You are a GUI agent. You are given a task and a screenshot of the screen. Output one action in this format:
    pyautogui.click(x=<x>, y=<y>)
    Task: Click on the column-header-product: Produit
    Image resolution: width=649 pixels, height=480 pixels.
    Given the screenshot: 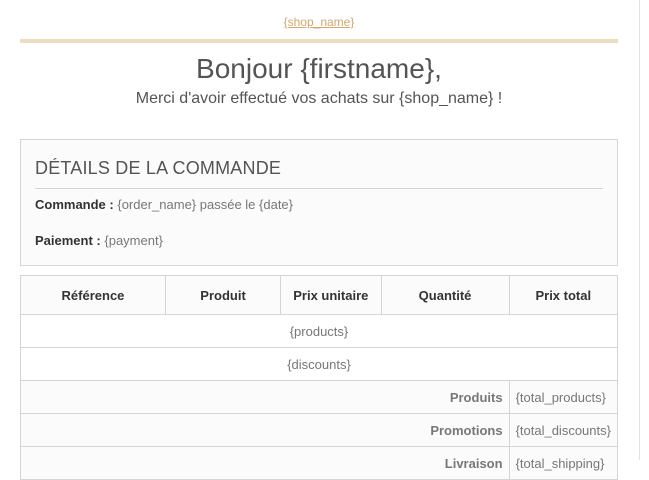 What is the action you would take?
    pyautogui.click(x=223, y=295)
    